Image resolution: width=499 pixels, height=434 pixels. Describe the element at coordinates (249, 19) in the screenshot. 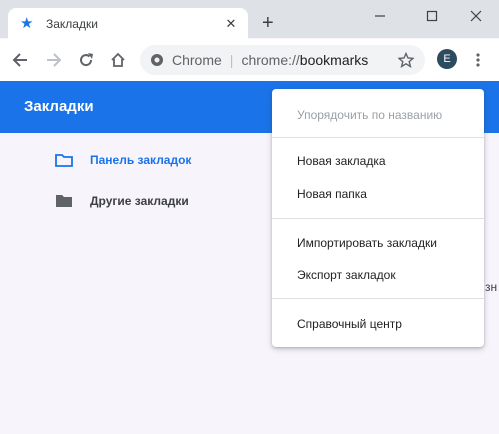

I see `title-bar: ★ Закладки ✕ +` at that location.